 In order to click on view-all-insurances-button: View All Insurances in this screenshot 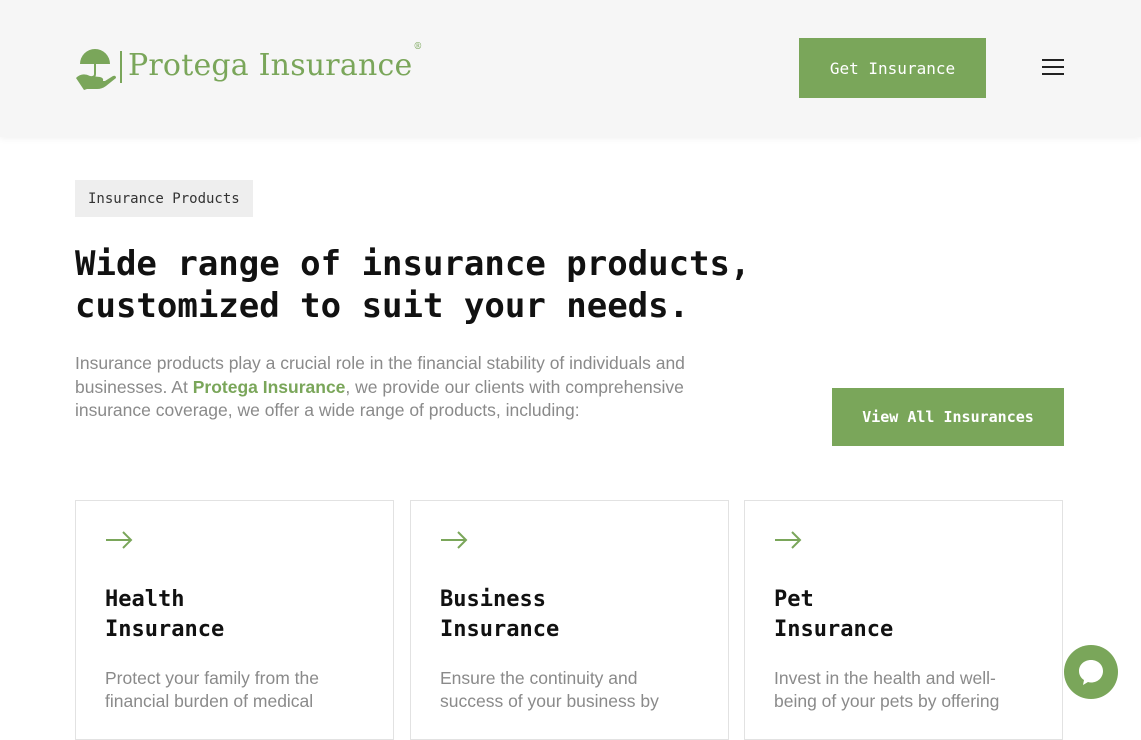, I will do `click(948, 417)`.